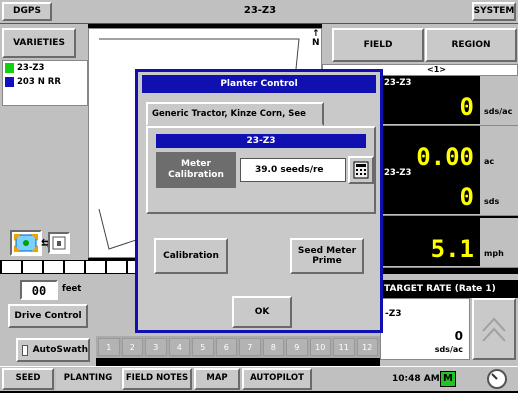 The image size is (518, 393). What do you see at coordinates (416, 379) in the screenshot?
I see `clock: 10:48 AM` at bounding box center [416, 379].